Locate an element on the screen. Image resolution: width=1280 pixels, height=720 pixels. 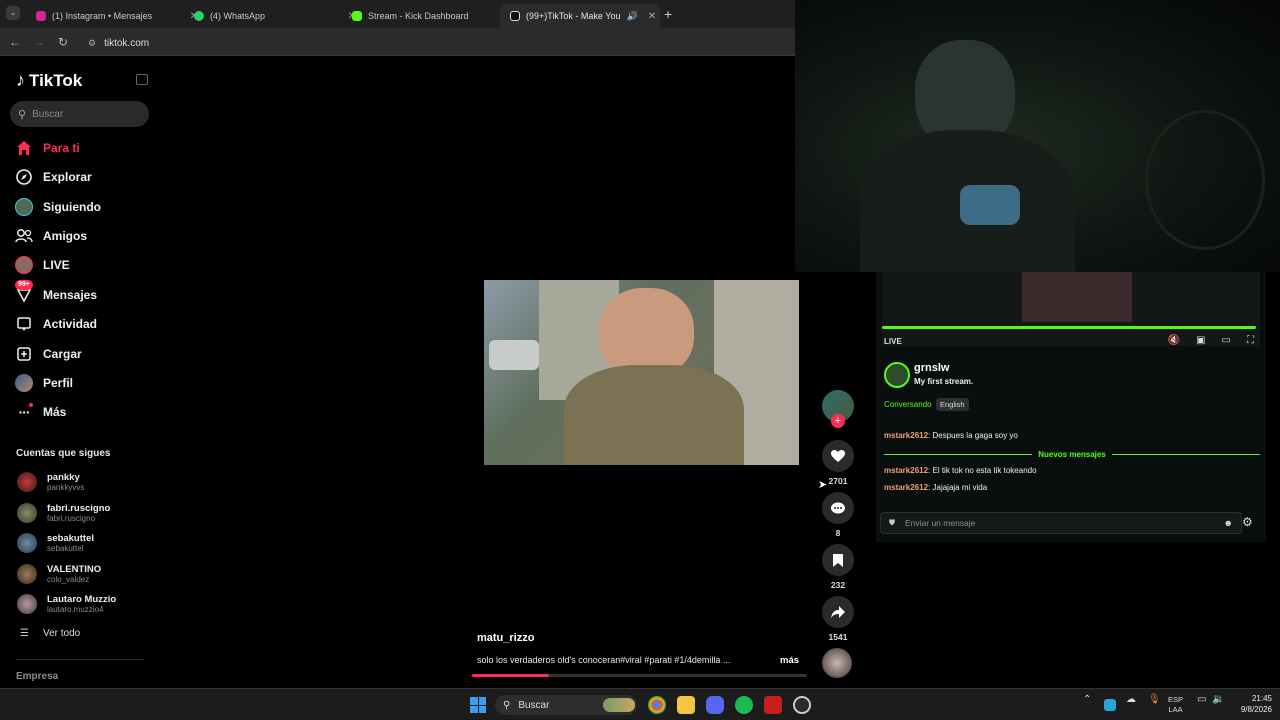
site-info-icon: ⚙ is located at coordinates (92, 43).